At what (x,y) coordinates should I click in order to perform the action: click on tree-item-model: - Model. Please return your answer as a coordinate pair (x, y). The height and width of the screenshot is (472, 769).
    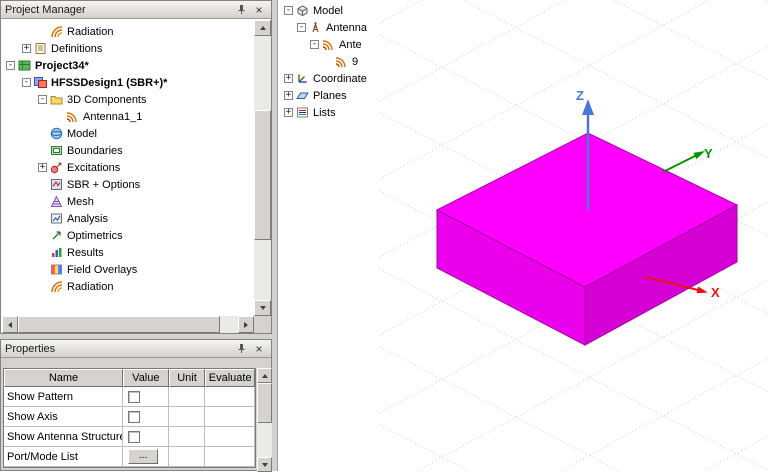
    Looking at the image, I should click on (313, 10).